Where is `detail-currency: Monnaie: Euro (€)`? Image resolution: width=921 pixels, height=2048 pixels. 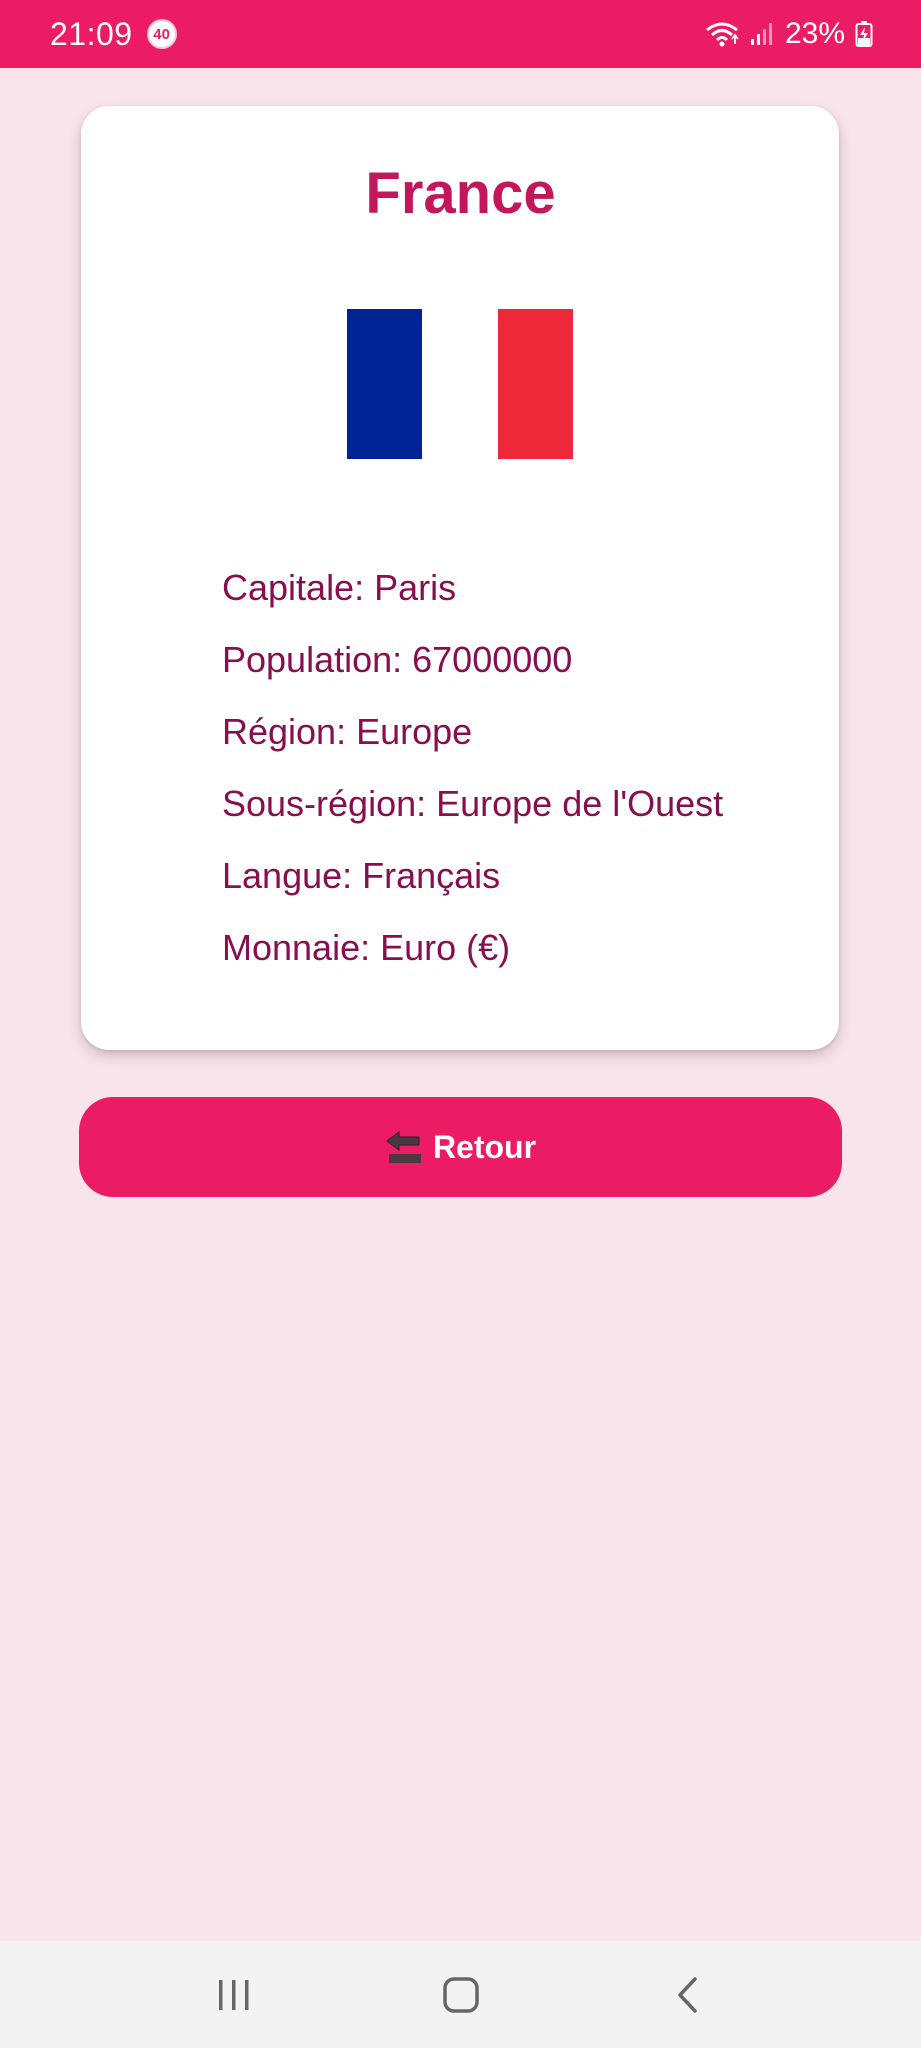
detail-currency: Monnaie: Euro (€) is located at coordinates (366, 947).